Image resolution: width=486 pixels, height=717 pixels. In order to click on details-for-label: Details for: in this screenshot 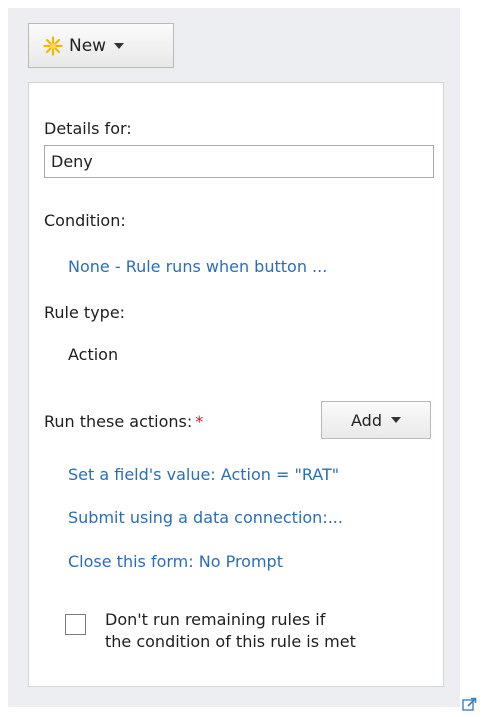, I will do `click(88, 128)`.